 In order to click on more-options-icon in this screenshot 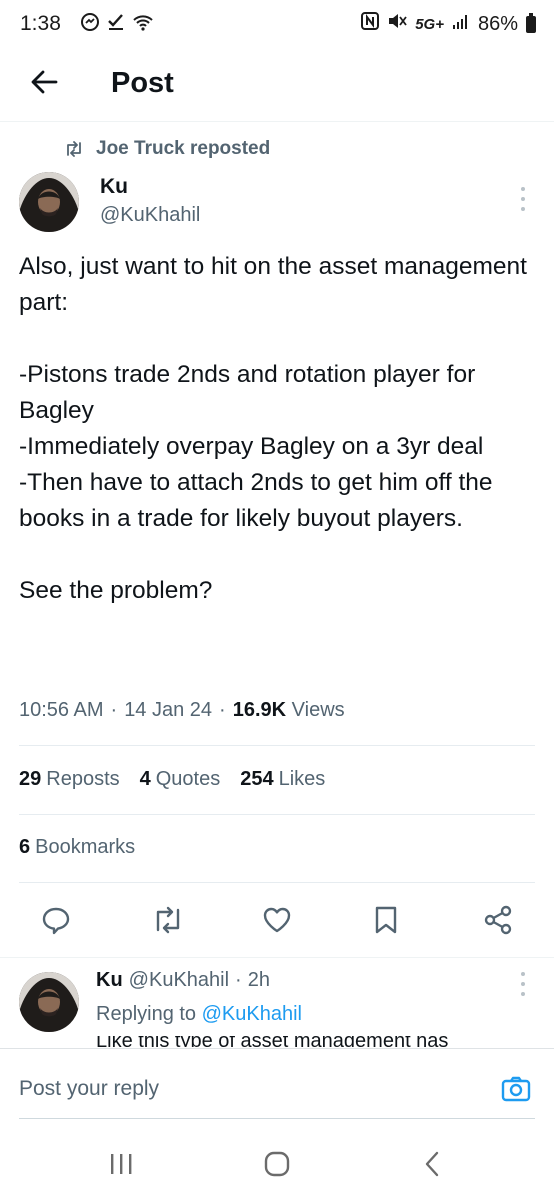, I will do `click(523, 199)`.